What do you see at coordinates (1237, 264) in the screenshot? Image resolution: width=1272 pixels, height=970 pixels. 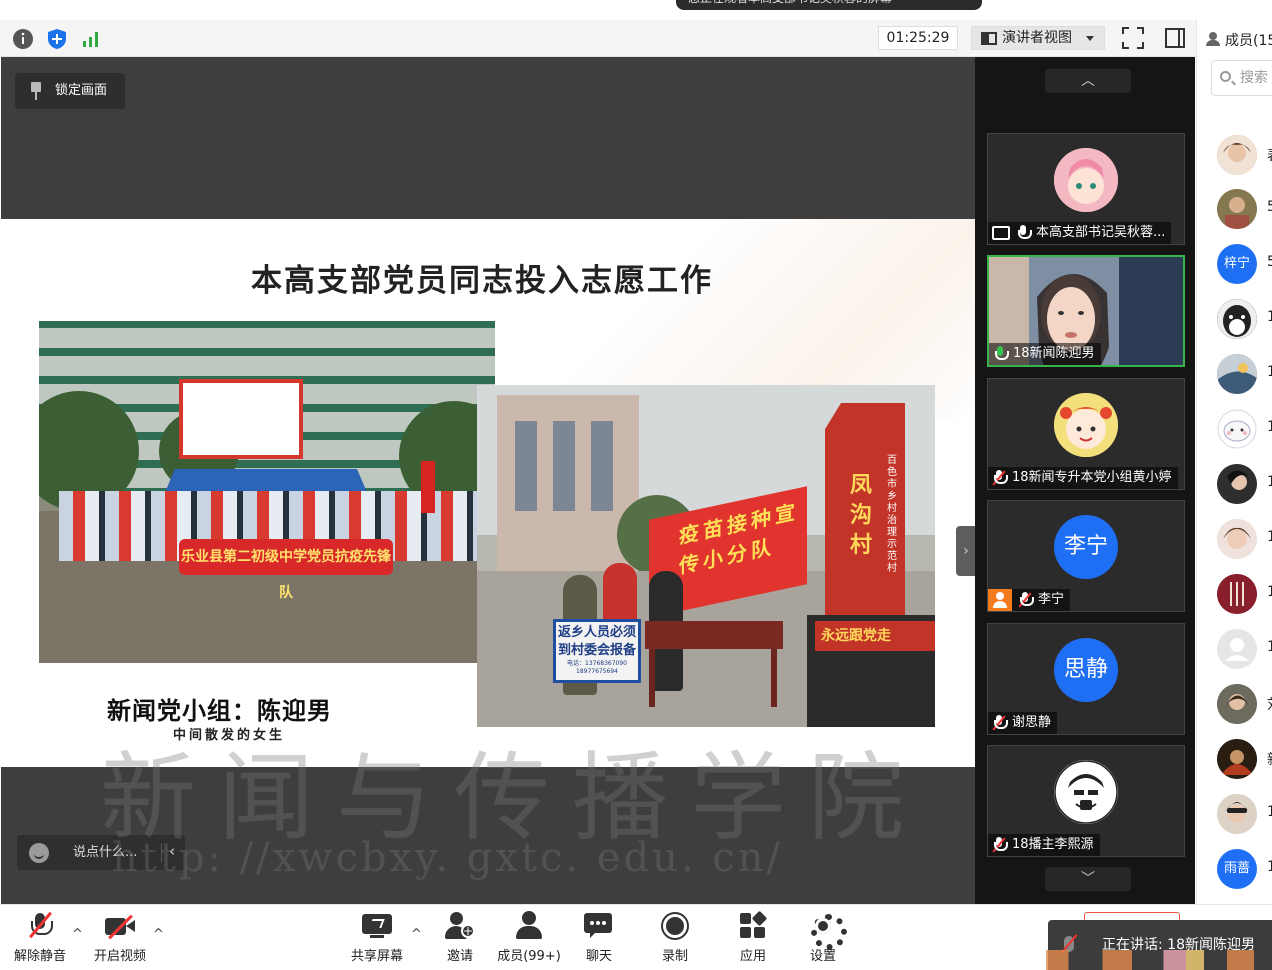 I see `avatar: 梓宁` at bounding box center [1237, 264].